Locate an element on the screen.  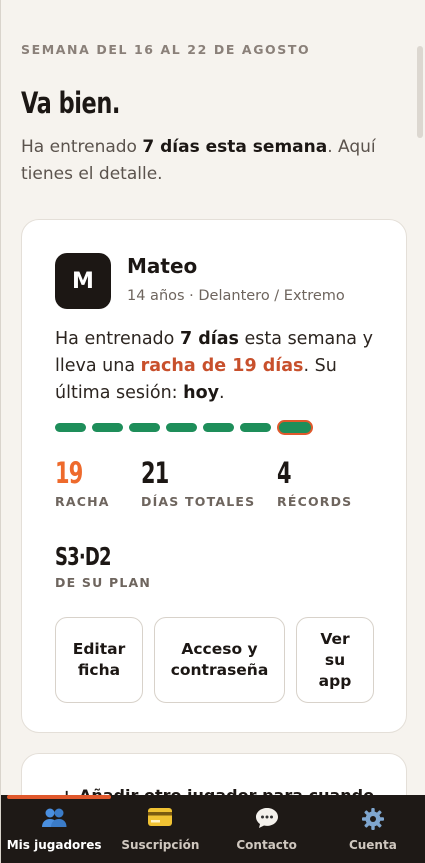
summary-part: Ha entrenado is located at coordinates (117, 339).